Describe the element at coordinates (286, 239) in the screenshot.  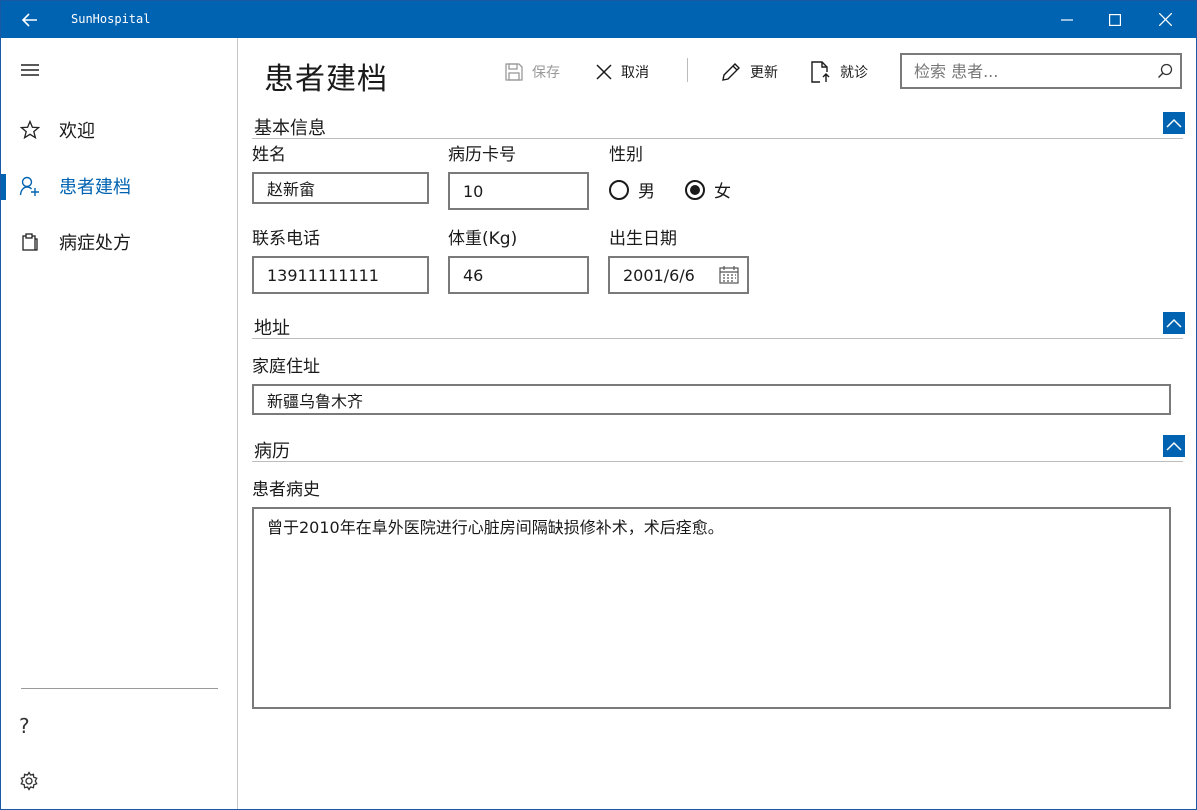
I see `phone-label: 联系电话` at that location.